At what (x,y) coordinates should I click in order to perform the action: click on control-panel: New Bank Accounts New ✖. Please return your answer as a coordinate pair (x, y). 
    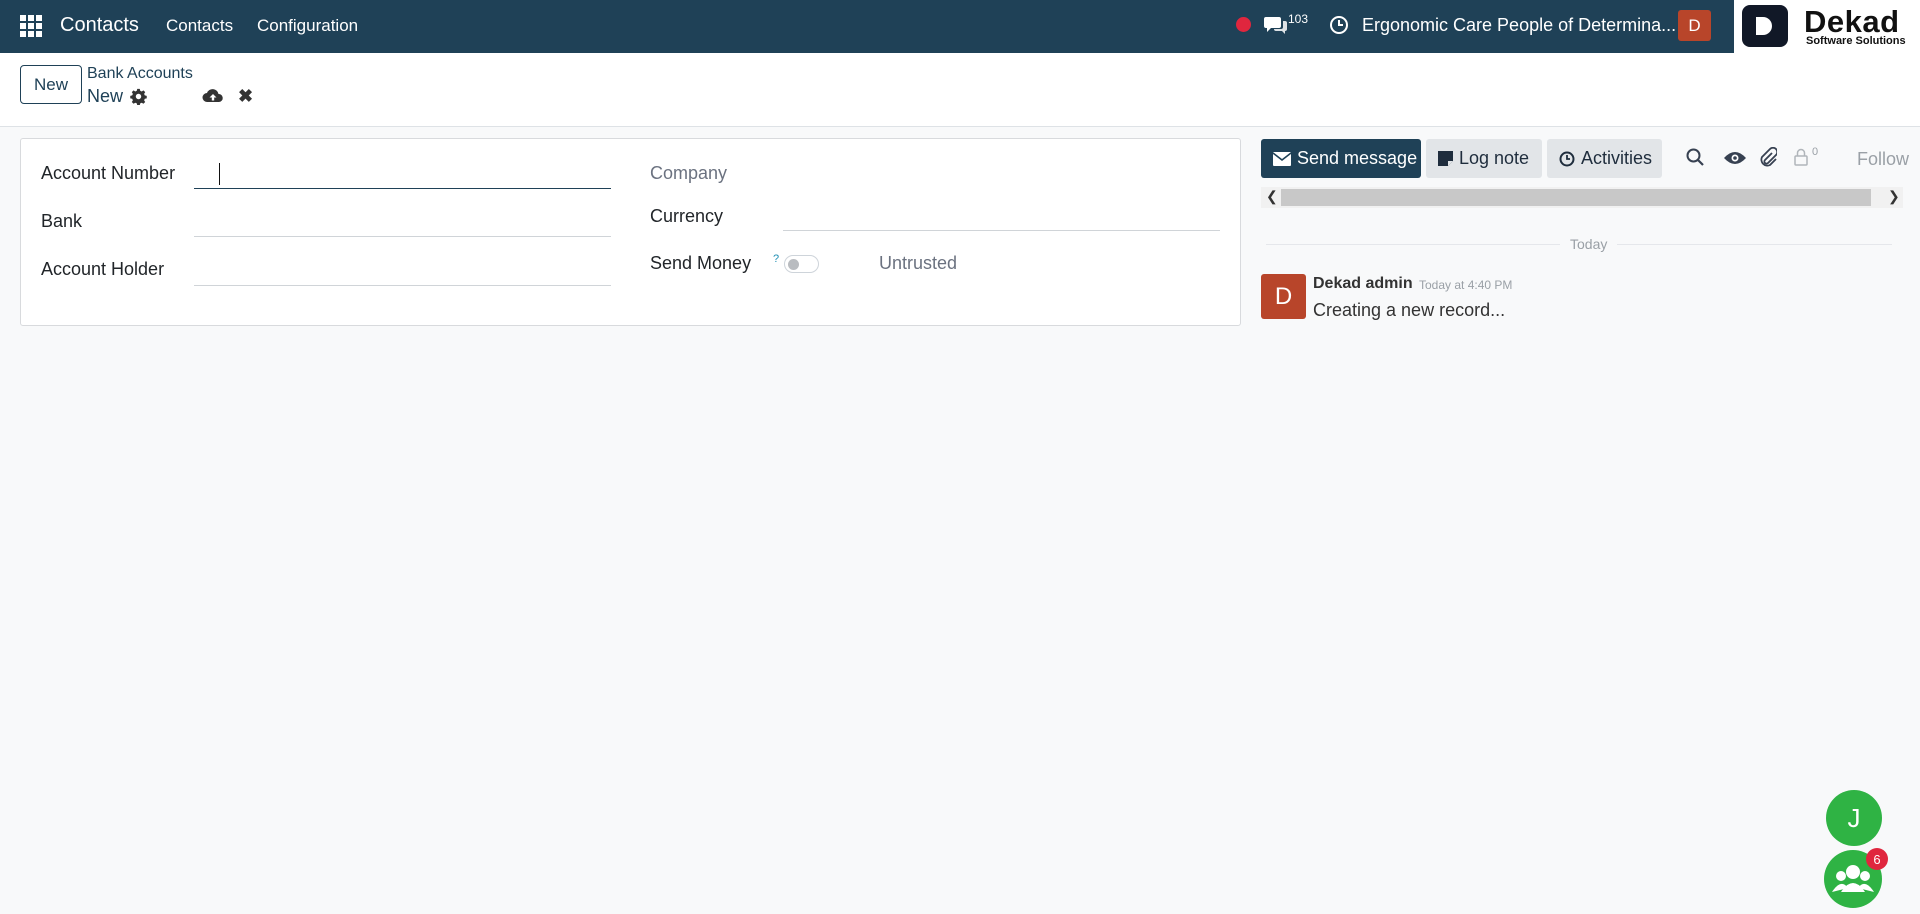
    Looking at the image, I should click on (960, 90).